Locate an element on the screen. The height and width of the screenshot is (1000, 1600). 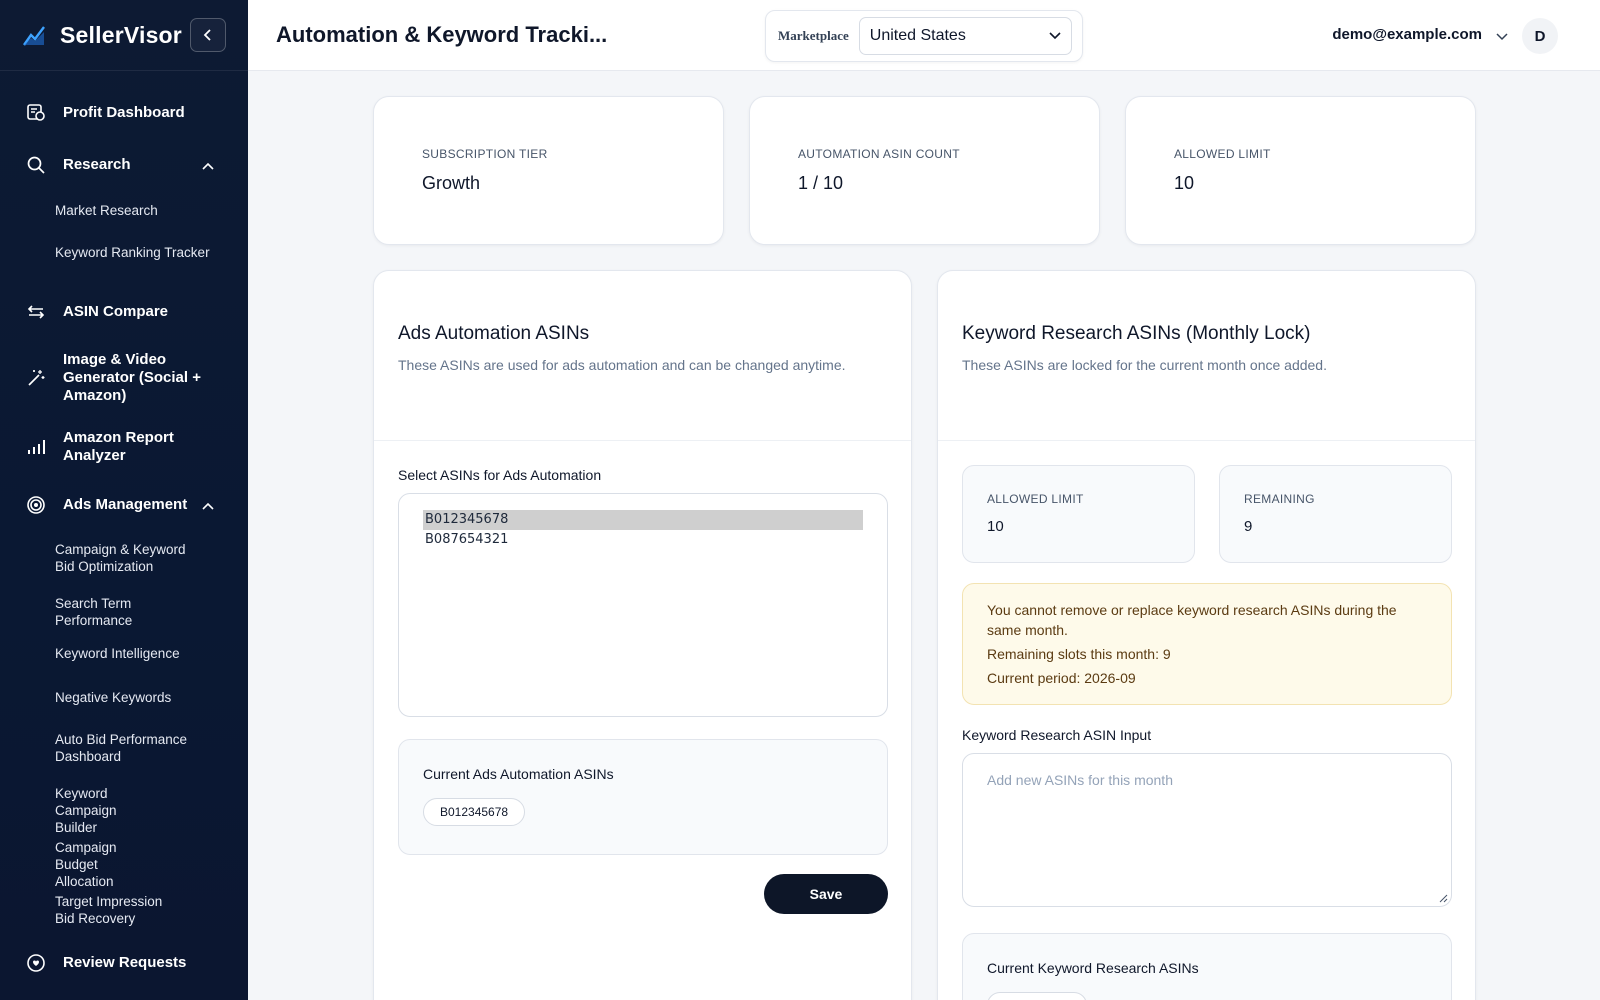
sidebar-item-label: Profit Dashboard is located at coordinates (124, 112).